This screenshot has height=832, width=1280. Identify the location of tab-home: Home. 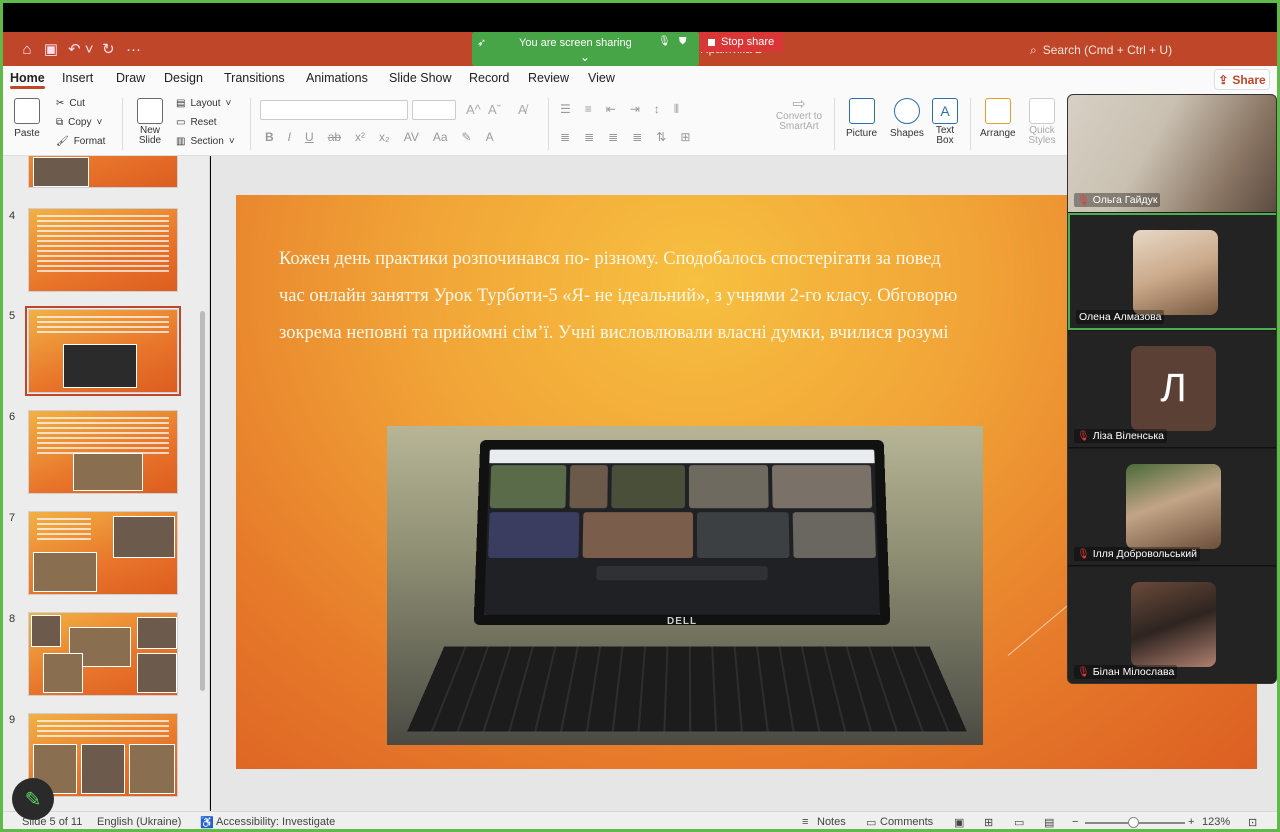
(27, 80).